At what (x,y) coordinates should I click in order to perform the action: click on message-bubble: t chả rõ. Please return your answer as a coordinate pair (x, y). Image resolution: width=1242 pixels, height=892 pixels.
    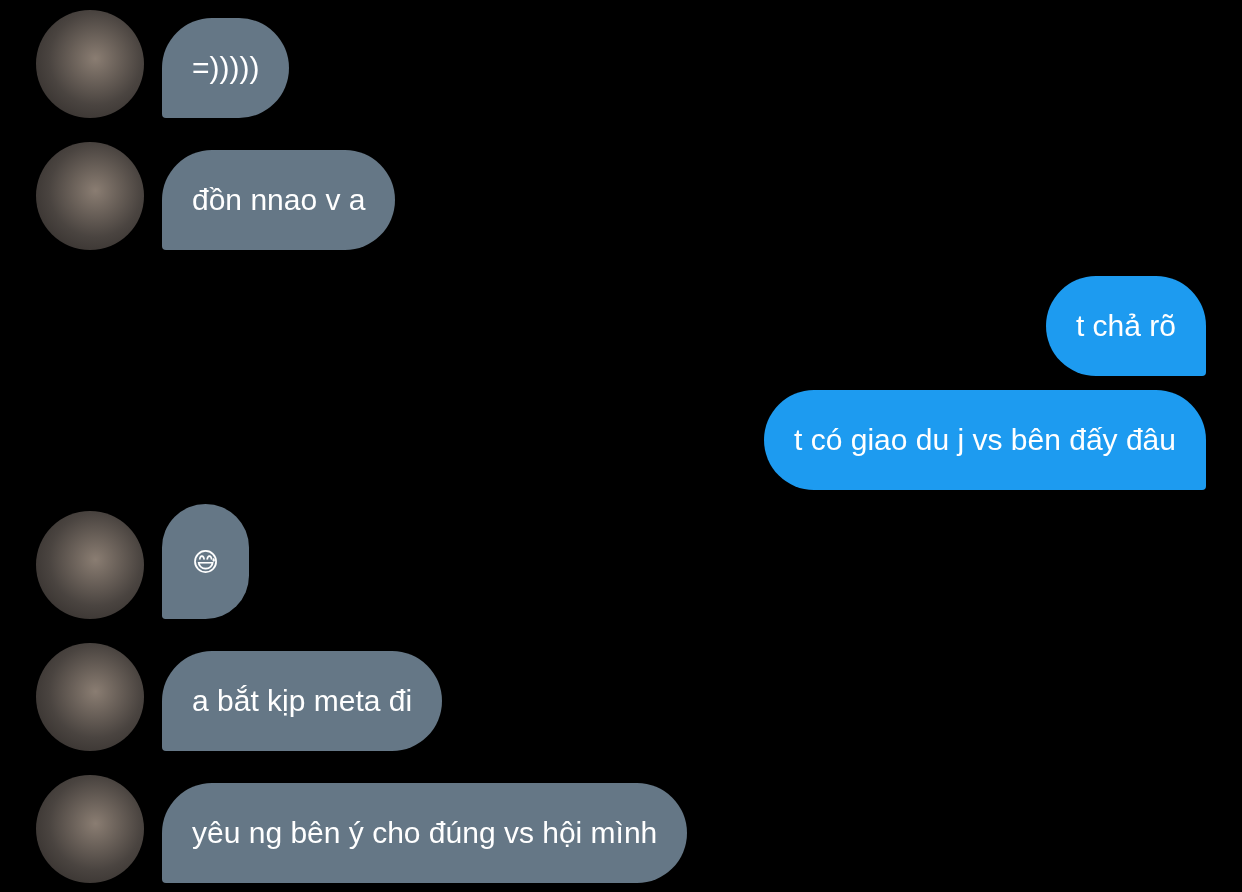
    Looking at the image, I should click on (1125, 326).